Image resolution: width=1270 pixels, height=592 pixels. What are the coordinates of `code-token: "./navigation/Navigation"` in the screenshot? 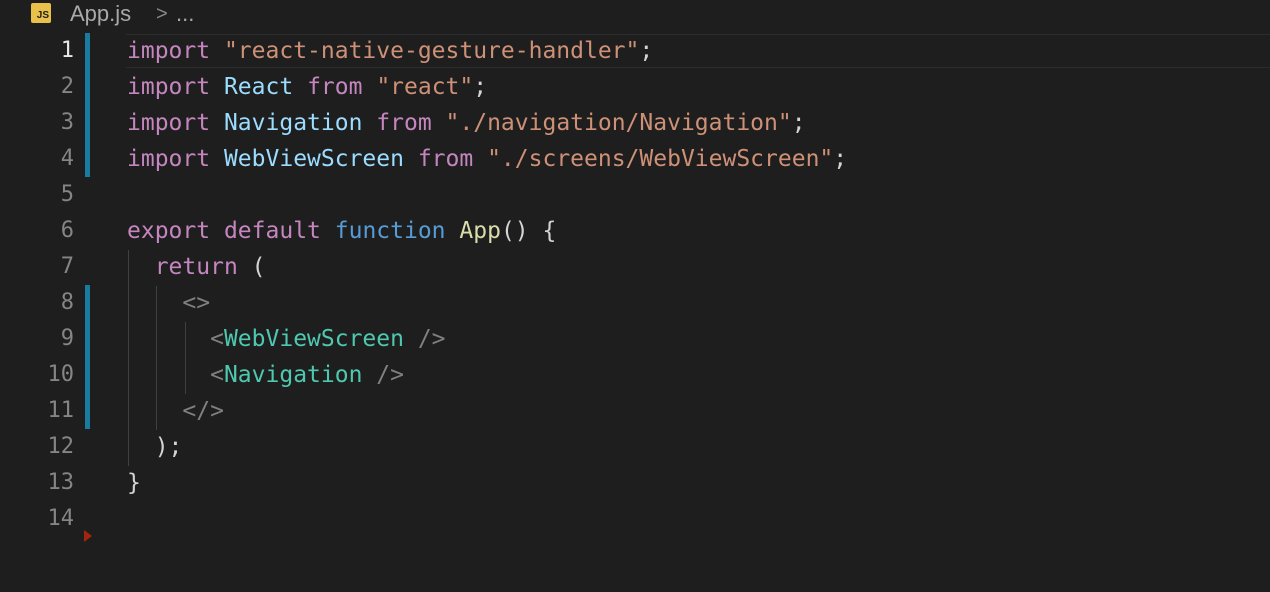 It's located at (618, 123).